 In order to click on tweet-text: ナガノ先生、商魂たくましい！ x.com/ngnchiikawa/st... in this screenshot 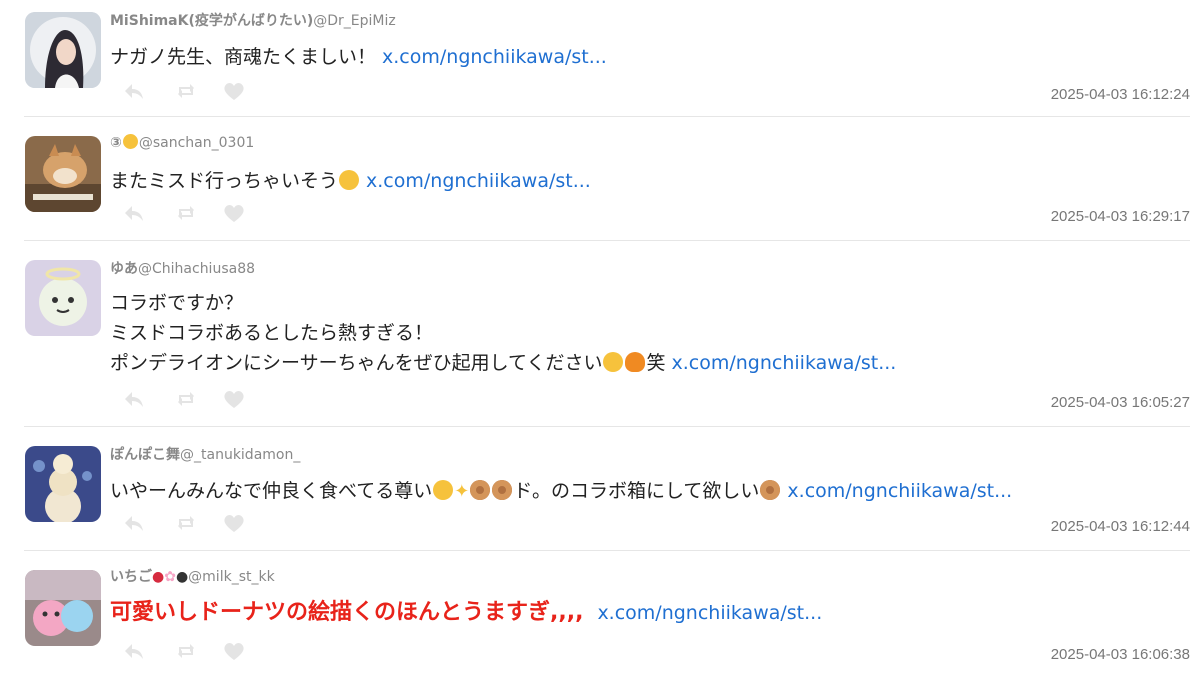, I will do `click(358, 57)`.